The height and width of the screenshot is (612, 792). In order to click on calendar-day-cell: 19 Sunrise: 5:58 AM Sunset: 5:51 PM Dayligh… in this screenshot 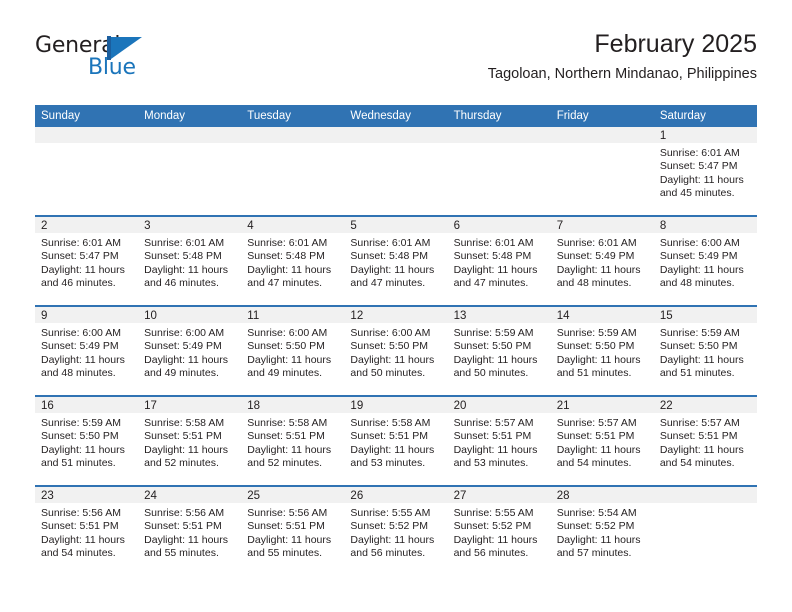, I will do `click(396, 440)`.